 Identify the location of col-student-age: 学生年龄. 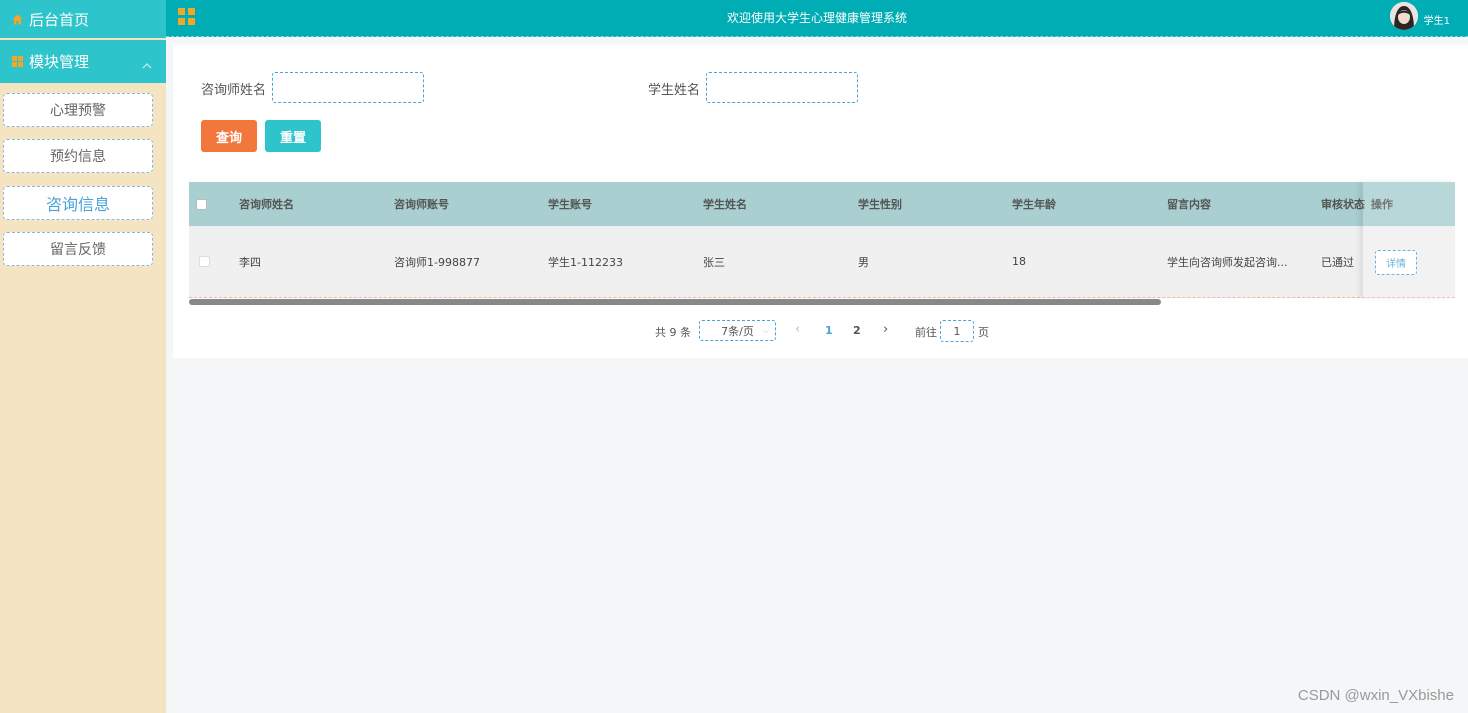
(1034, 204).